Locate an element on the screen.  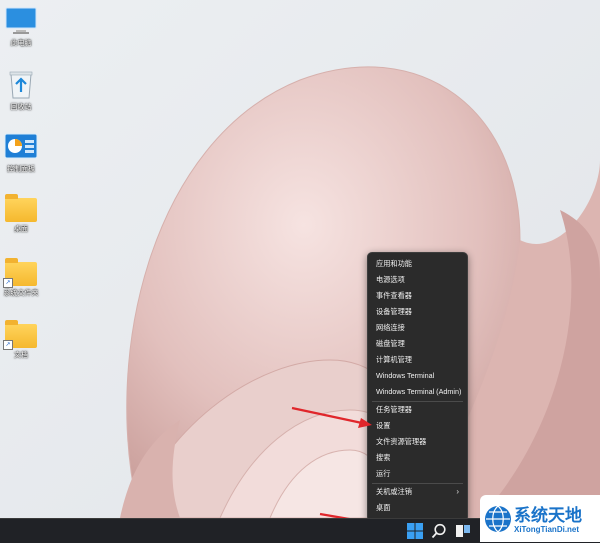
watermark-globe-icon is located at coordinates (498, 519).